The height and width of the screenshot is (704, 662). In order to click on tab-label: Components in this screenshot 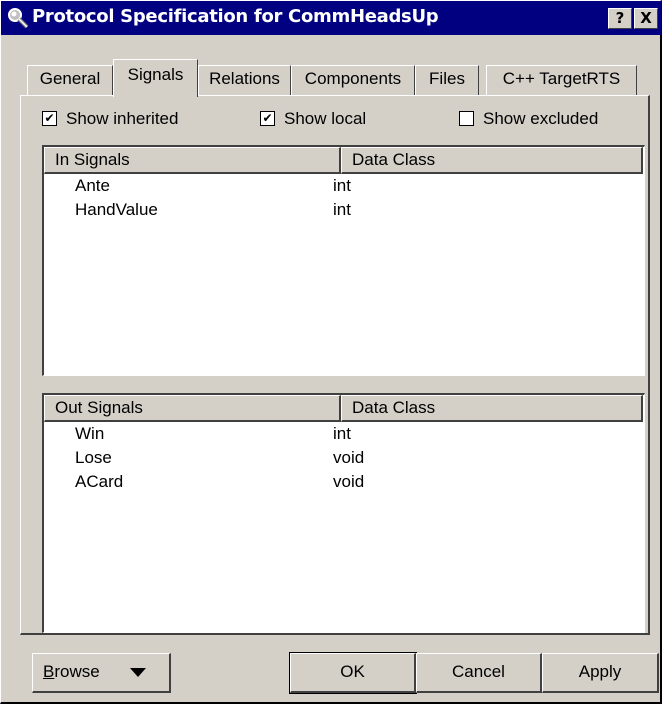, I will do `click(353, 78)`.